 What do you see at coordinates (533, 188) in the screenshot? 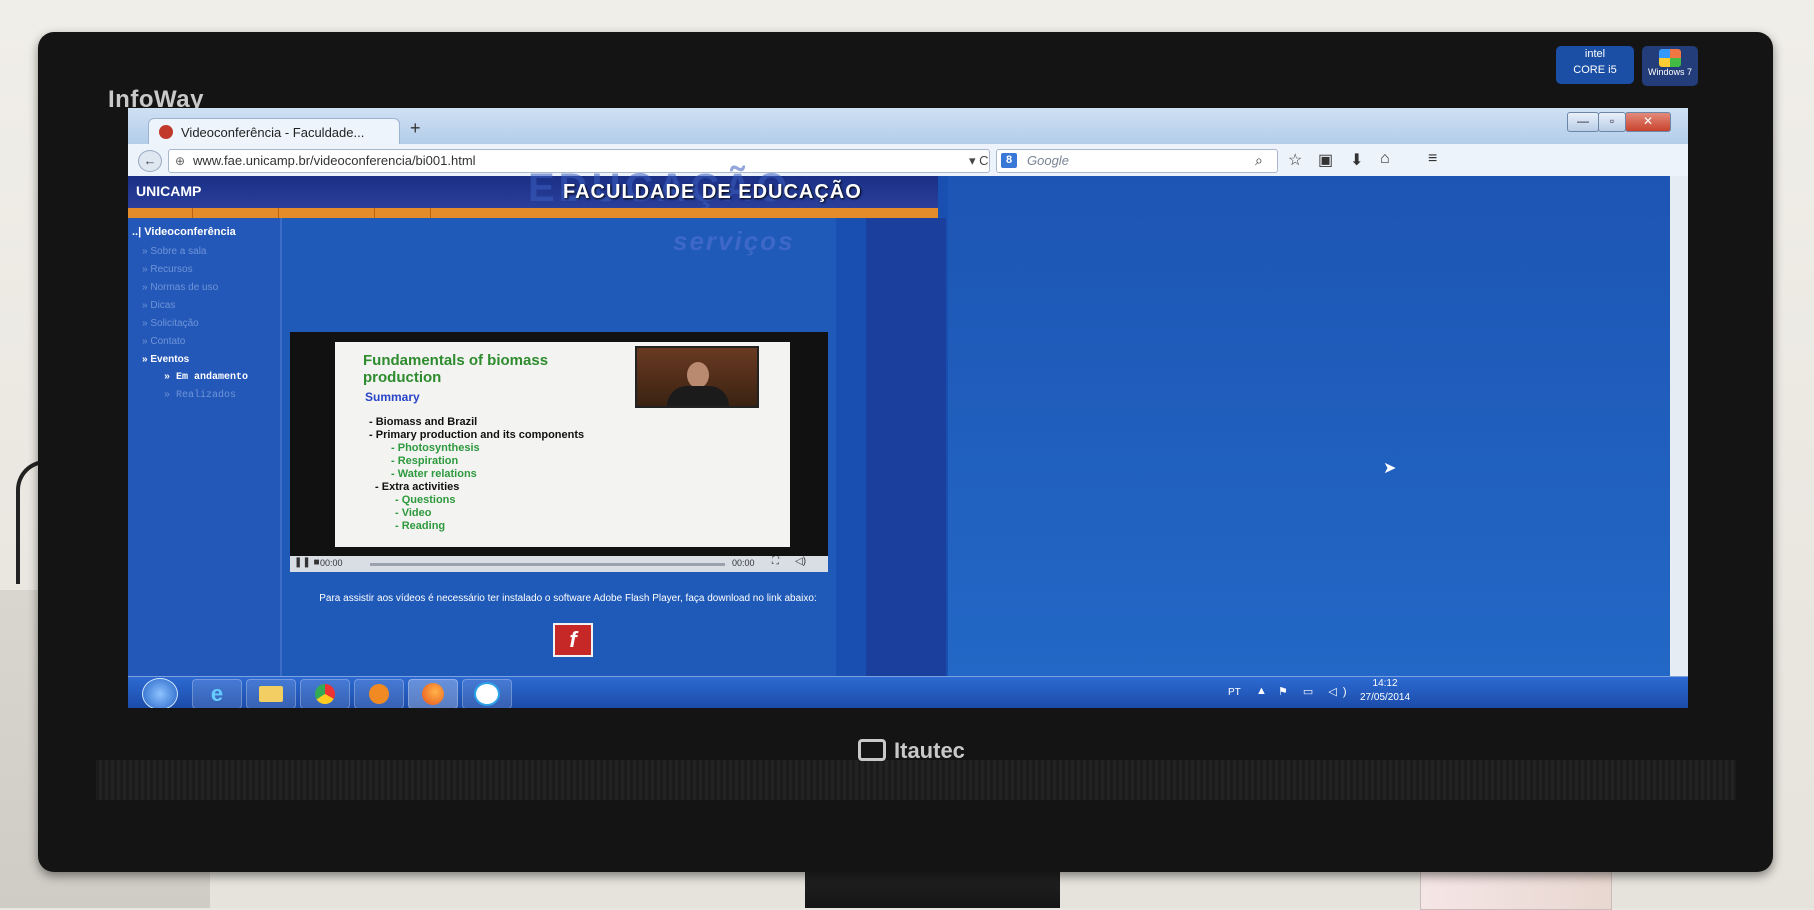
I see `site-header: EDUCAÇÃO UNICAMP FACULDADE DE EDUCAÇÃO` at bounding box center [533, 188].